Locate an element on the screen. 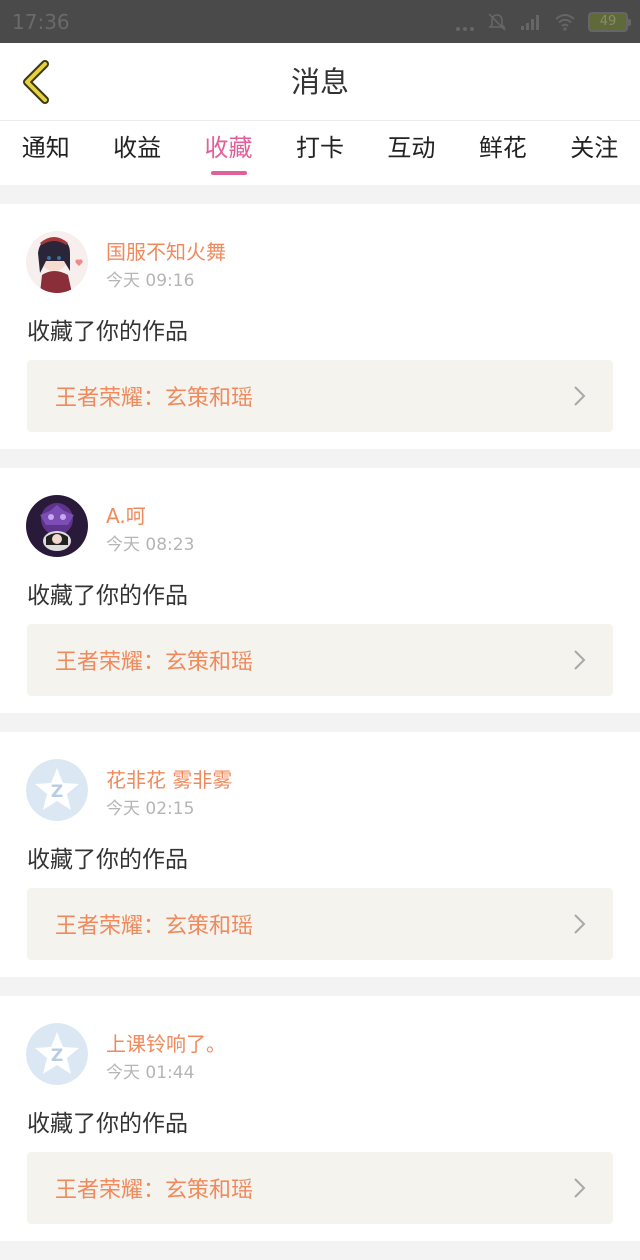 This screenshot has height=1260, width=640. username: A.呵 is located at coordinates (126, 514).